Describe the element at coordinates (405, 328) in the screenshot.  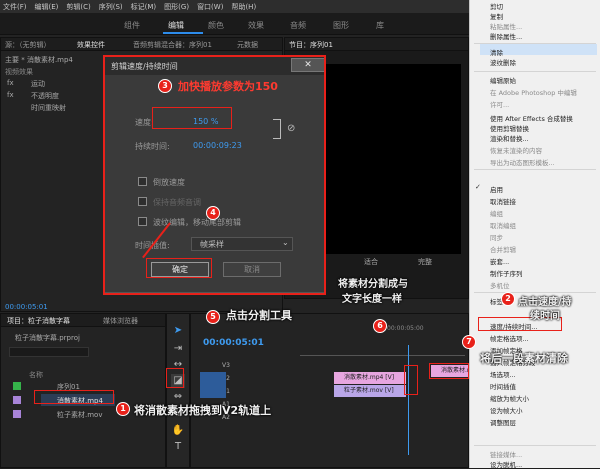
I see `timeline-ruler-time: 00:00:05:00` at that location.